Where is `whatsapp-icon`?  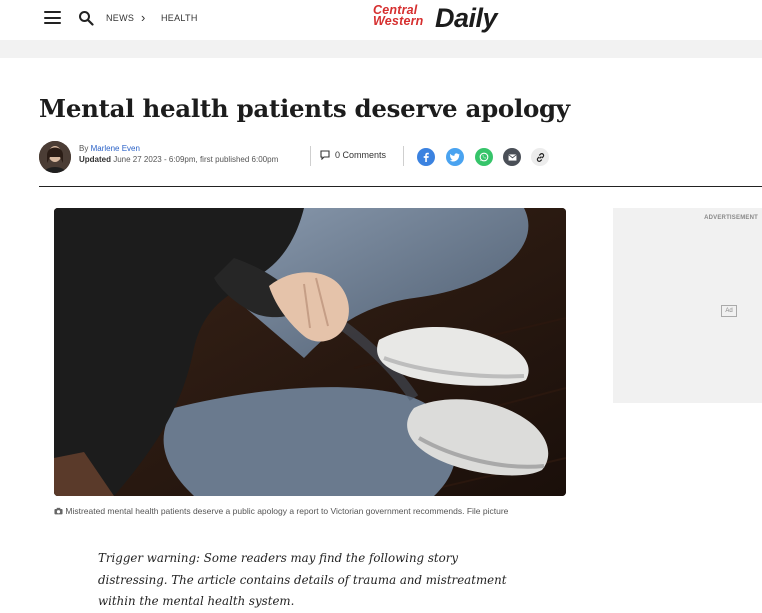 whatsapp-icon is located at coordinates (484, 157).